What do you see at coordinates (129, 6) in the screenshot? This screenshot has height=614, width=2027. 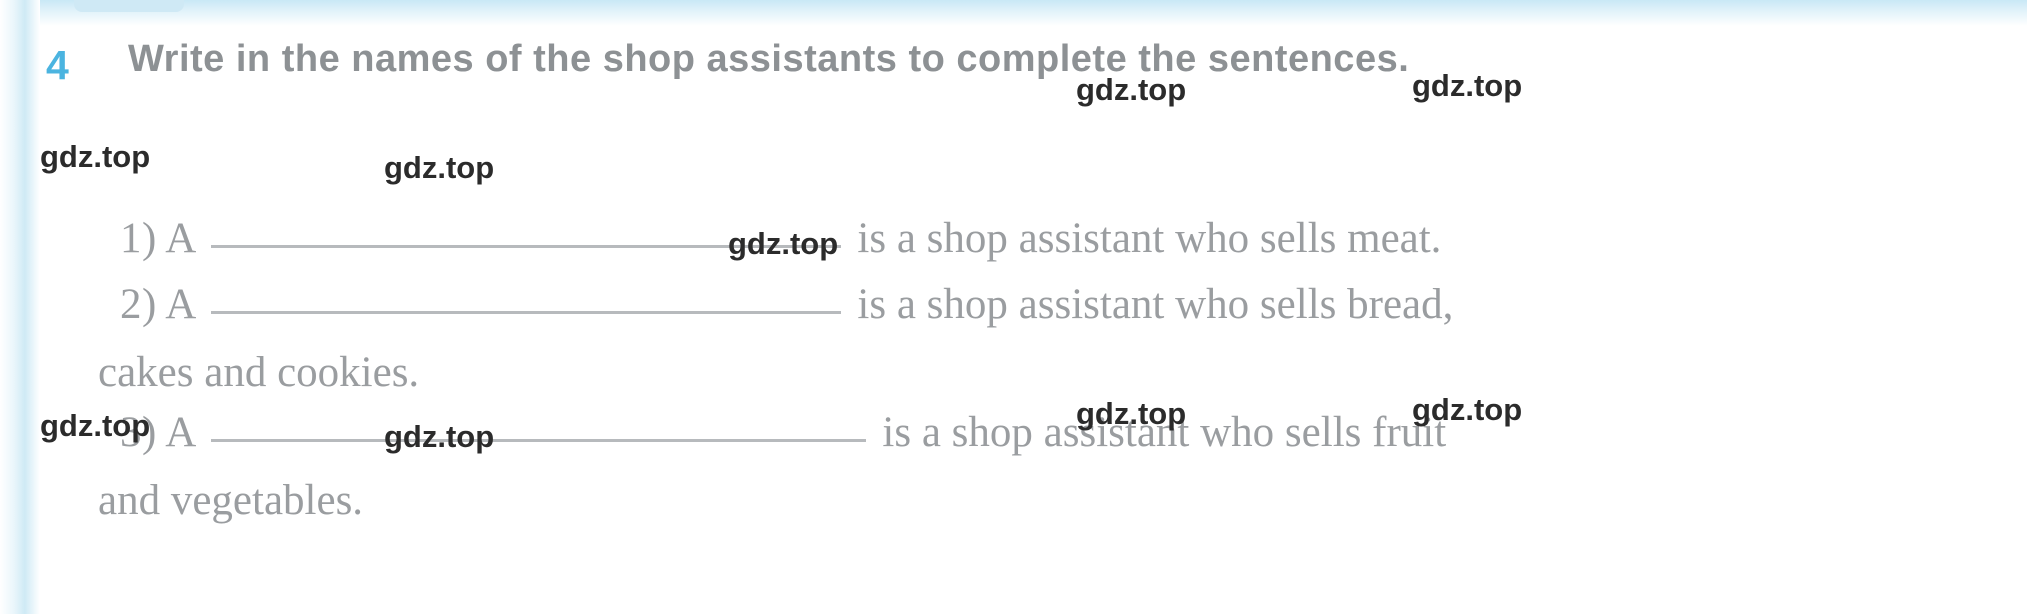 I see `page-notch` at bounding box center [129, 6].